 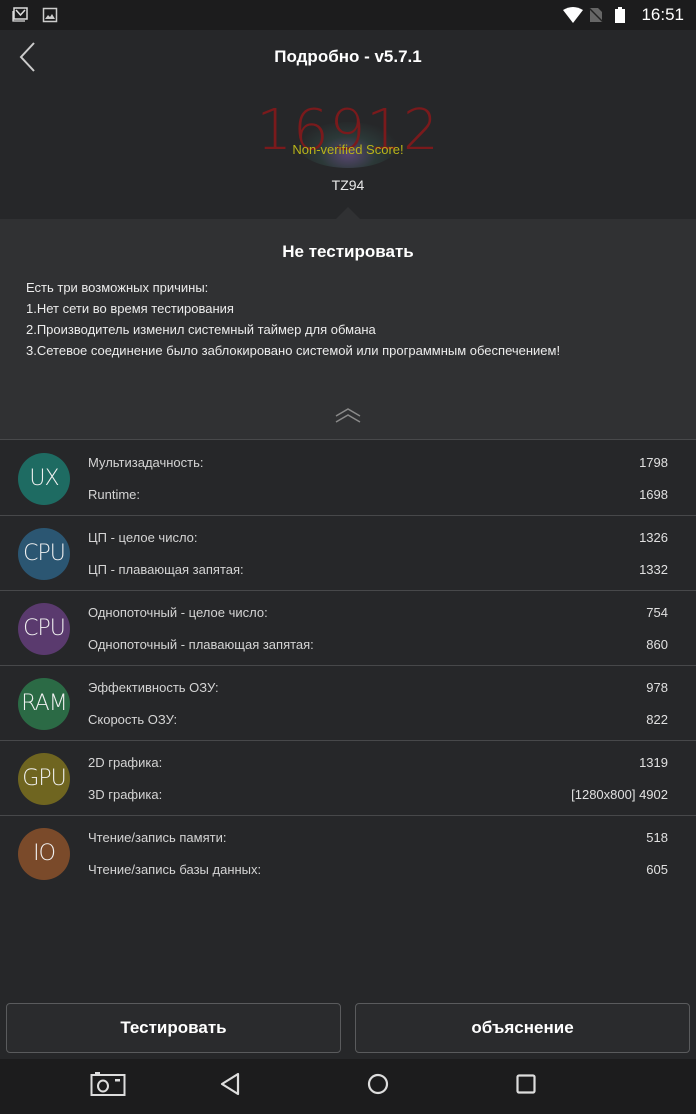 I want to click on metric-label: Чтение/запись базы данных:, so click(x=175, y=869).